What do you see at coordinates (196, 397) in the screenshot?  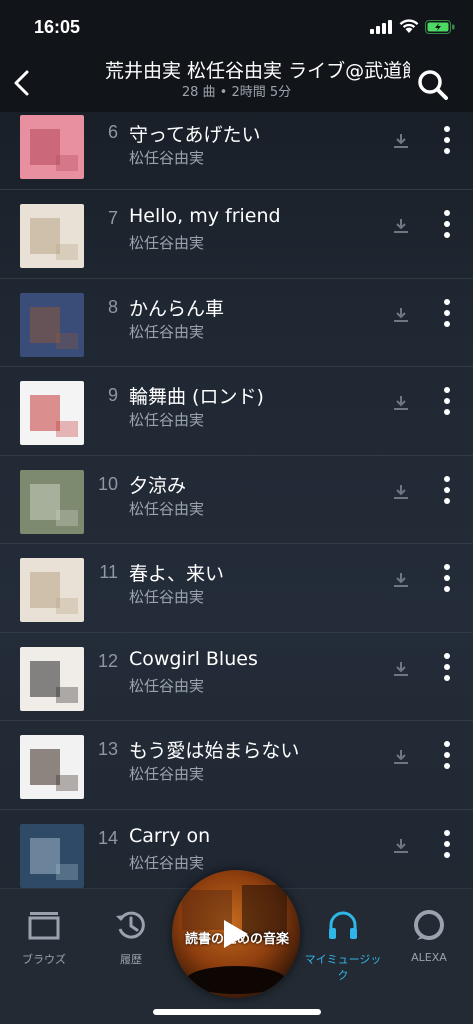 I see `track-title: 輪舞曲 (ロンド)` at bounding box center [196, 397].